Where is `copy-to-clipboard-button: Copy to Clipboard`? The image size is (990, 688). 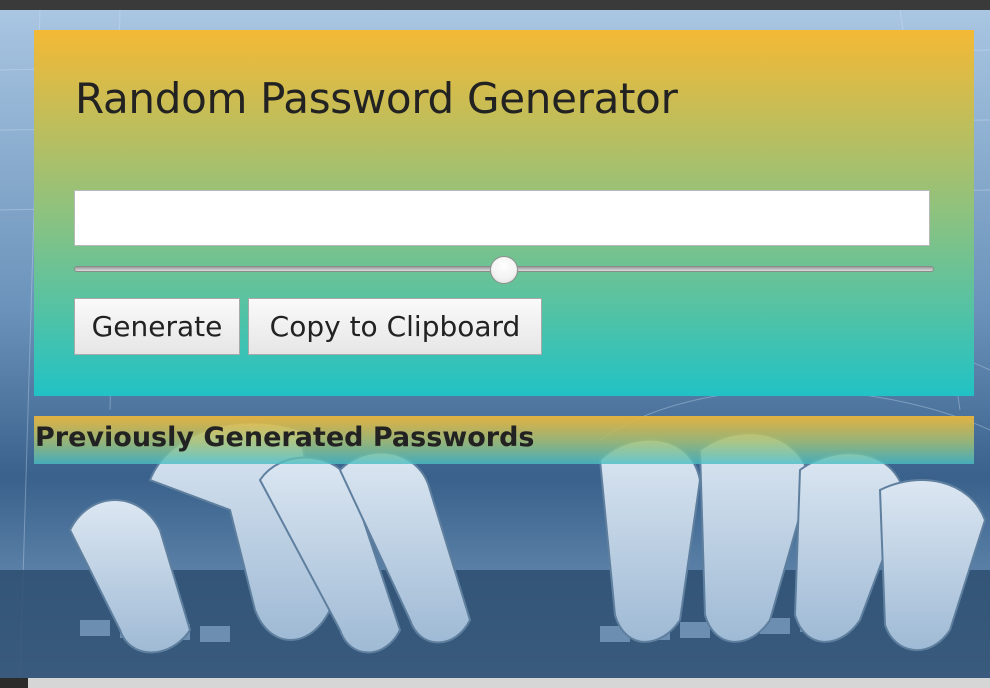
copy-to-clipboard-button: Copy to Clipboard is located at coordinates (395, 326).